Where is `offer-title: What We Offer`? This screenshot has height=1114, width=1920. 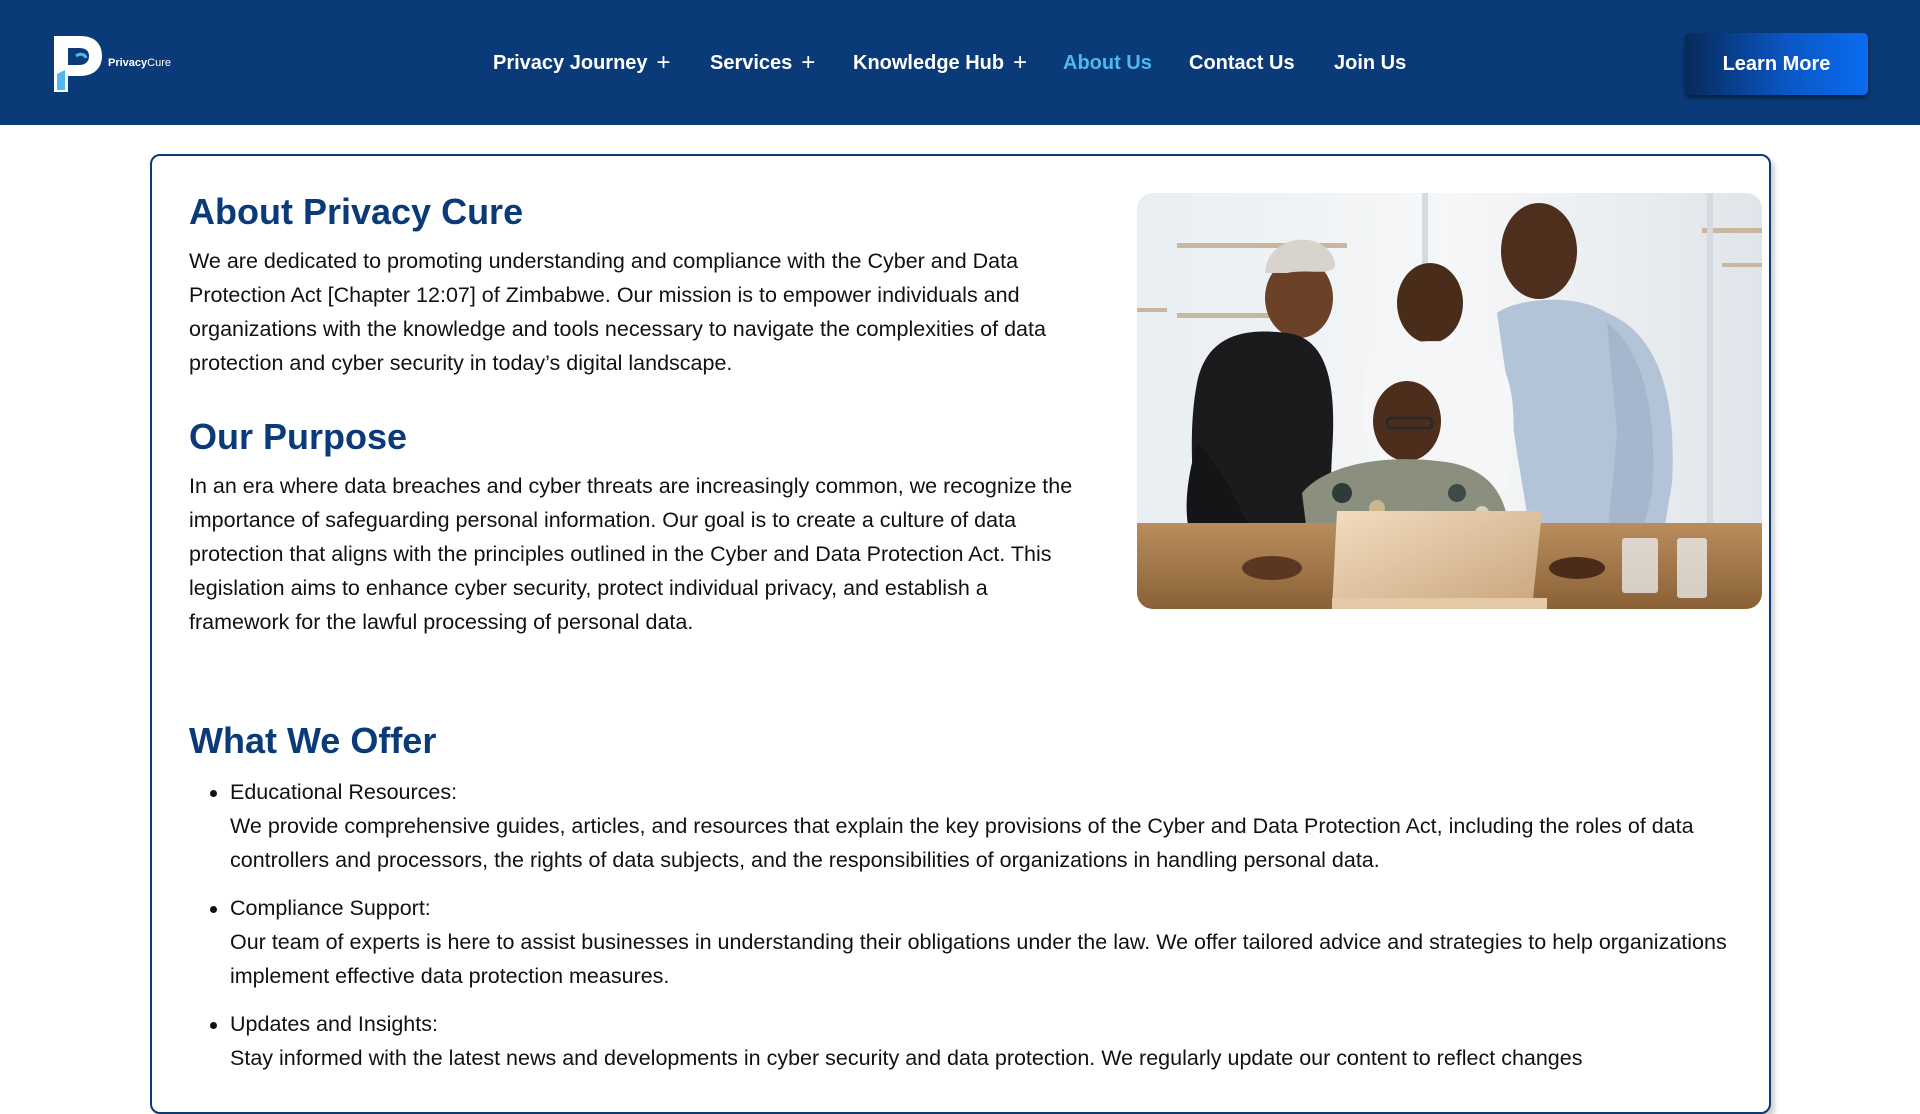 offer-title: What We Offer is located at coordinates (313, 740).